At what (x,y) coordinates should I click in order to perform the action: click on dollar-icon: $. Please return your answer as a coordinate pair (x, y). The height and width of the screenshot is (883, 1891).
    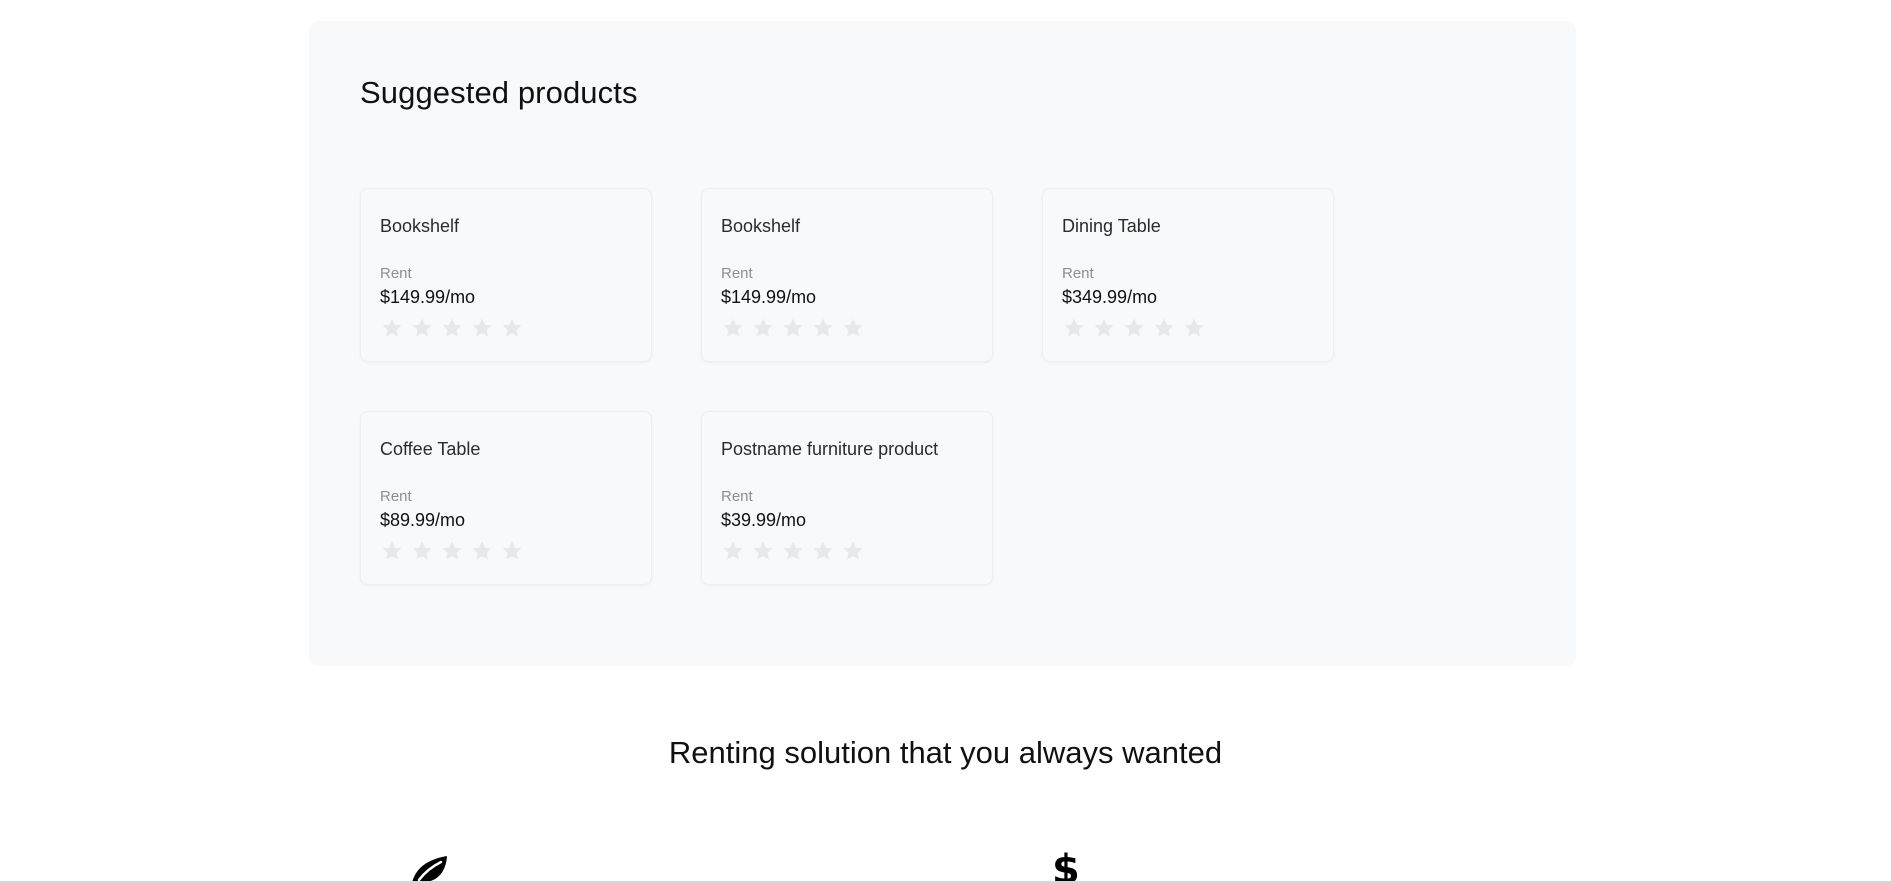
    Looking at the image, I should click on (1074, 866).